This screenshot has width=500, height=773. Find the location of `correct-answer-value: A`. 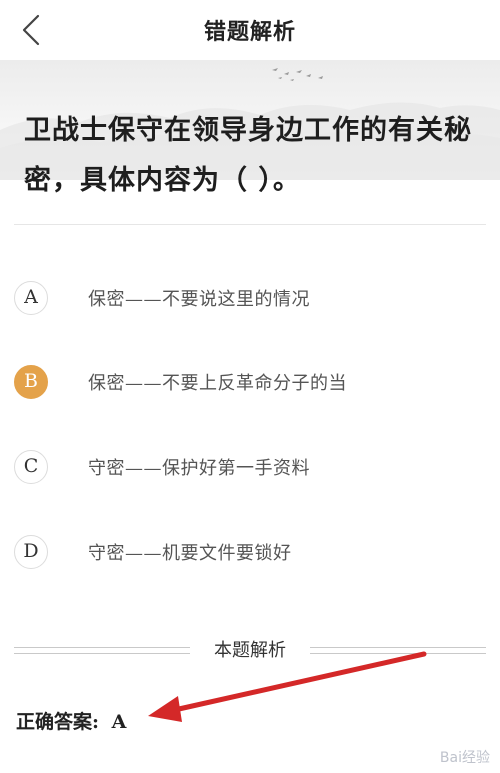

correct-answer-value: A is located at coordinates (119, 722).